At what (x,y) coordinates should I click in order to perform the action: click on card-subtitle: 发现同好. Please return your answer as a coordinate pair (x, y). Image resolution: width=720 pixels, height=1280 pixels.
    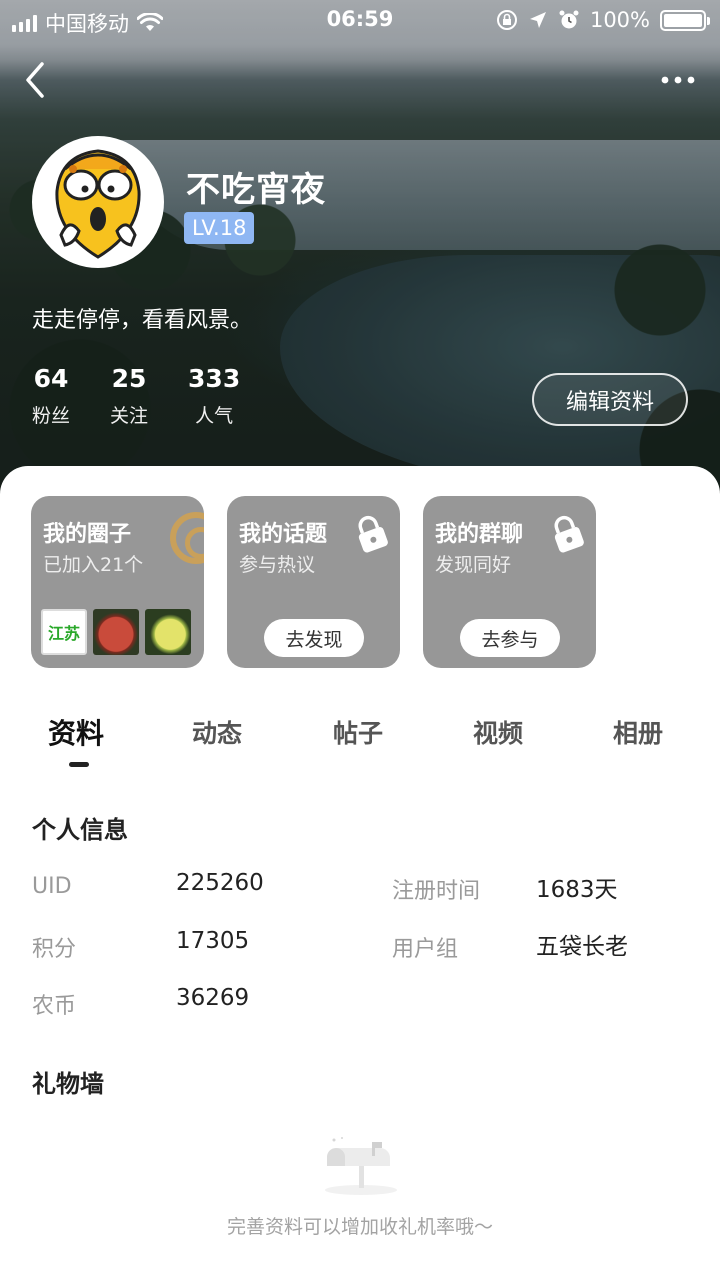
    Looking at the image, I should click on (473, 565).